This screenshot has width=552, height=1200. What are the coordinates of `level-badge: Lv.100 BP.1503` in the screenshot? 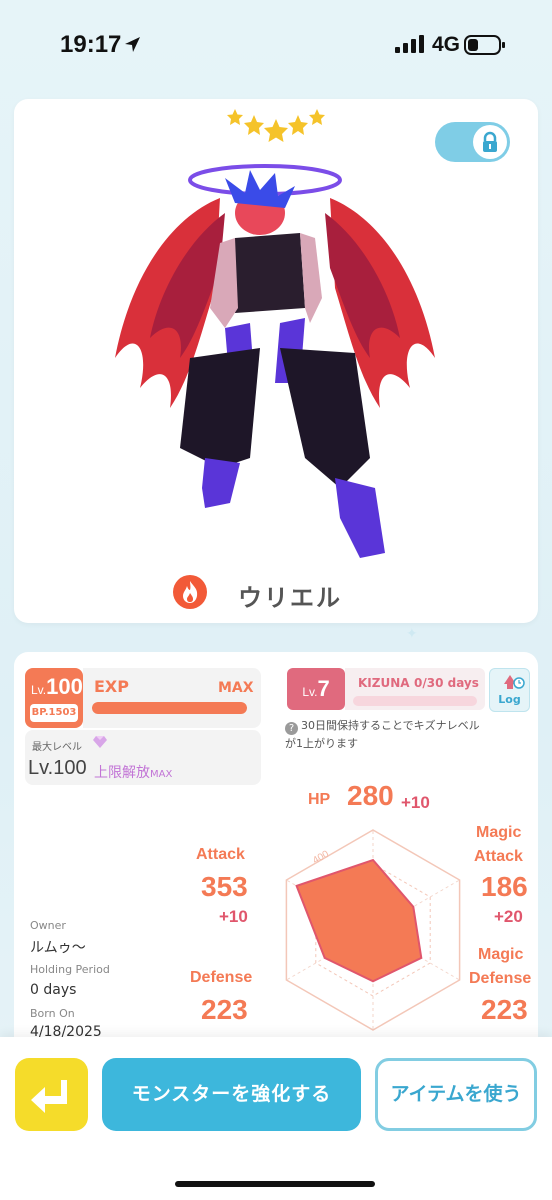 It's located at (54, 698).